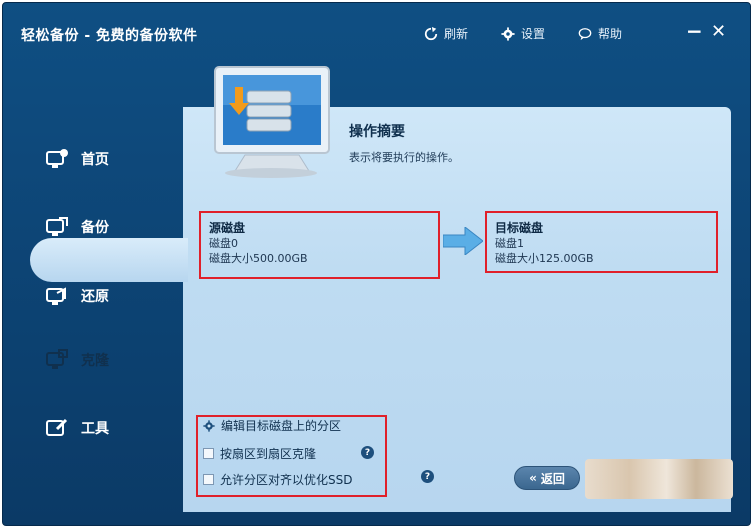 Image resolution: width=753 pixels, height=528 pixels. I want to click on refresh-icon, so click(431, 33).